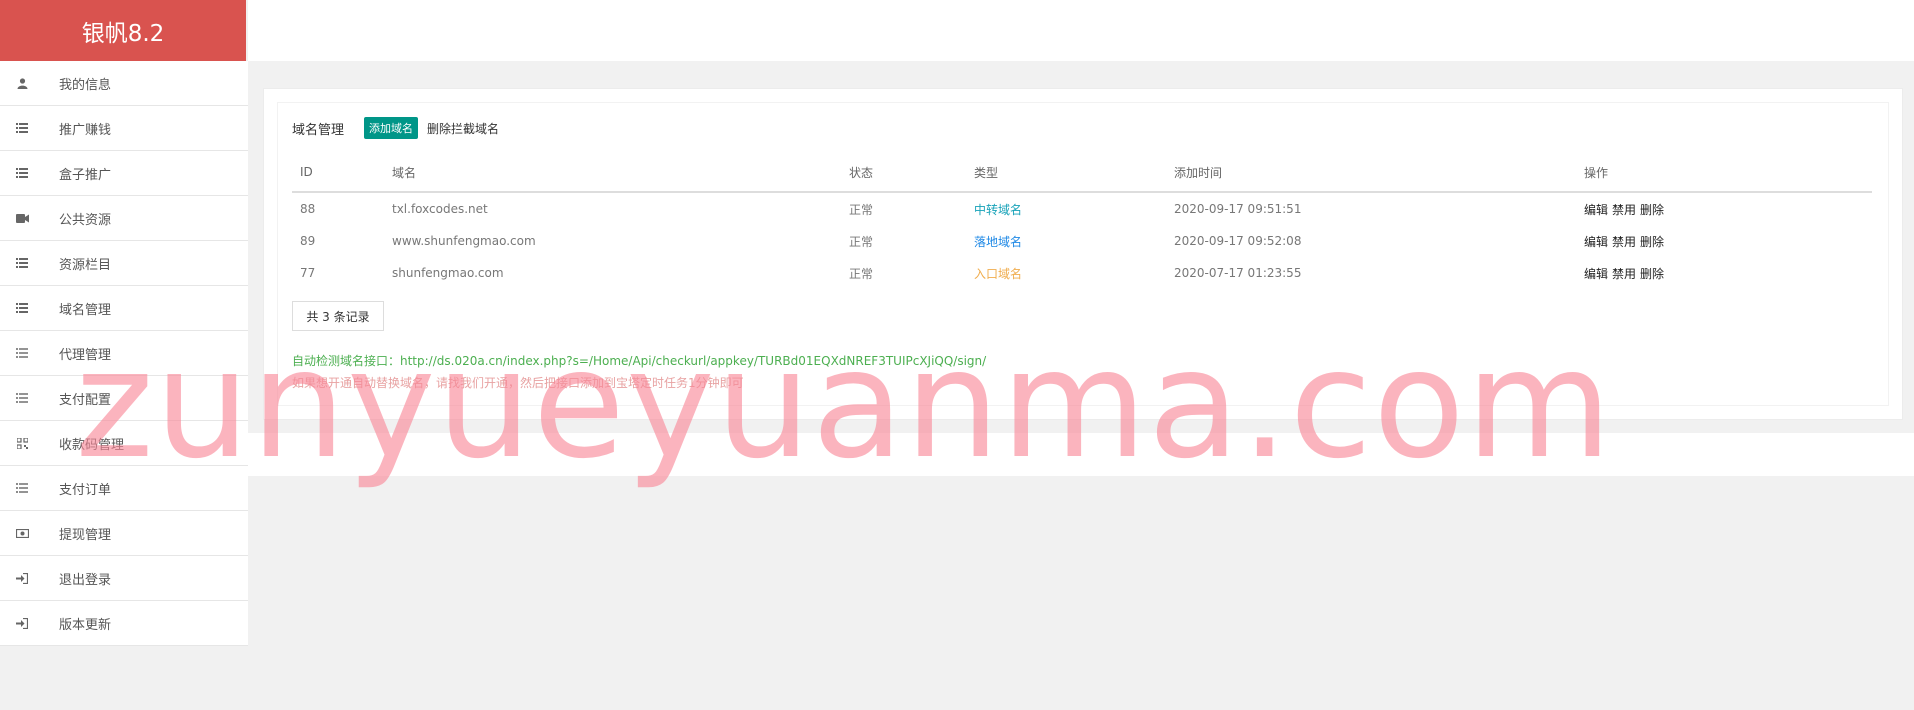 The height and width of the screenshot is (710, 1914). Describe the element at coordinates (85, 580) in the screenshot. I see `sidebar-item-label: 退出登录` at that location.